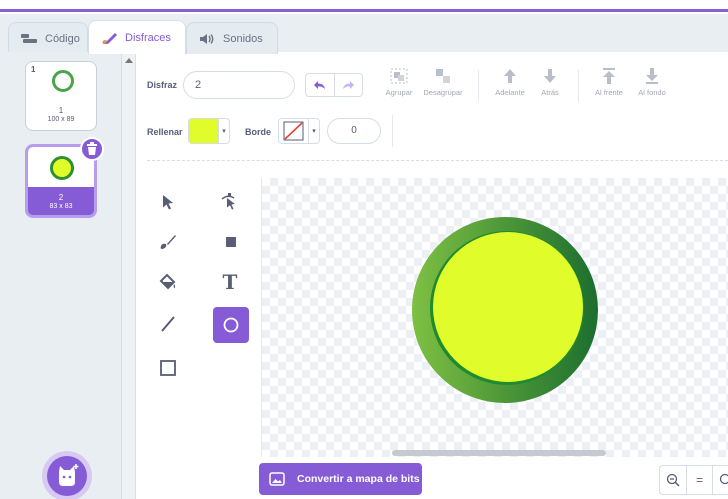 This screenshot has height=499, width=728. What do you see at coordinates (364, 6) in the screenshot?
I see `top-bar` at bounding box center [364, 6].